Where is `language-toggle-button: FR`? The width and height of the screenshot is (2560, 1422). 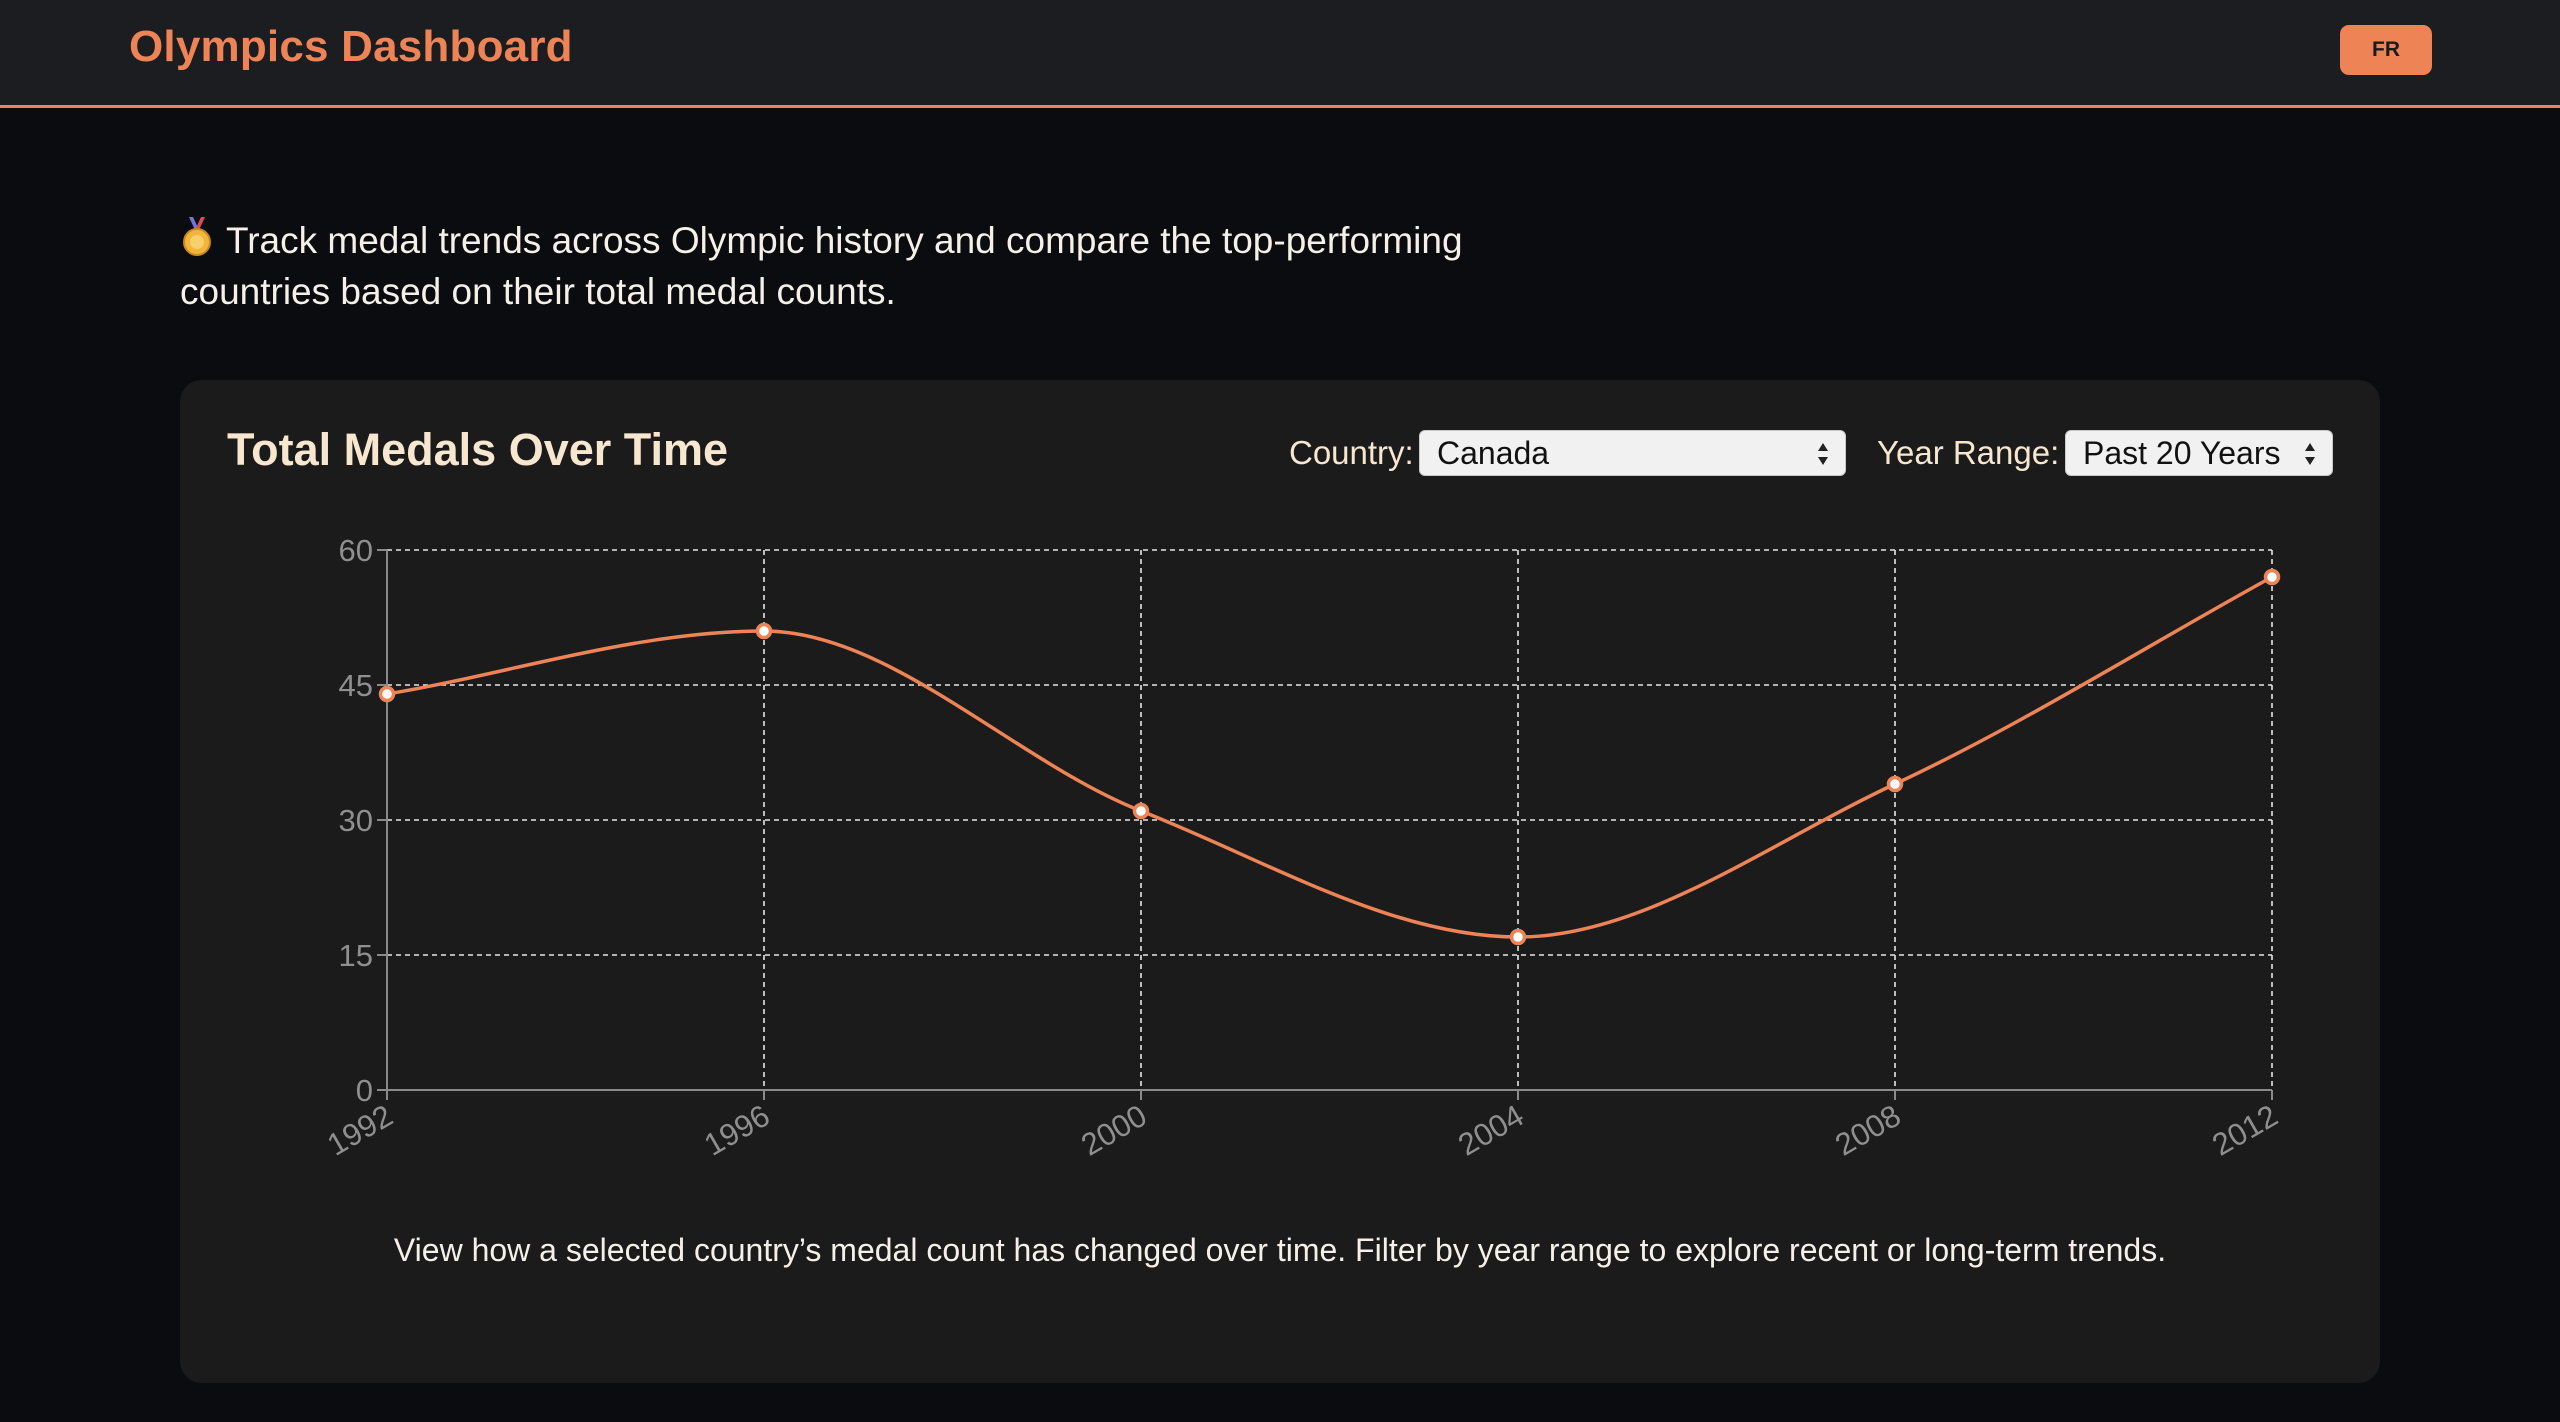
language-toggle-button: FR is located at coordinates (2386, 50).